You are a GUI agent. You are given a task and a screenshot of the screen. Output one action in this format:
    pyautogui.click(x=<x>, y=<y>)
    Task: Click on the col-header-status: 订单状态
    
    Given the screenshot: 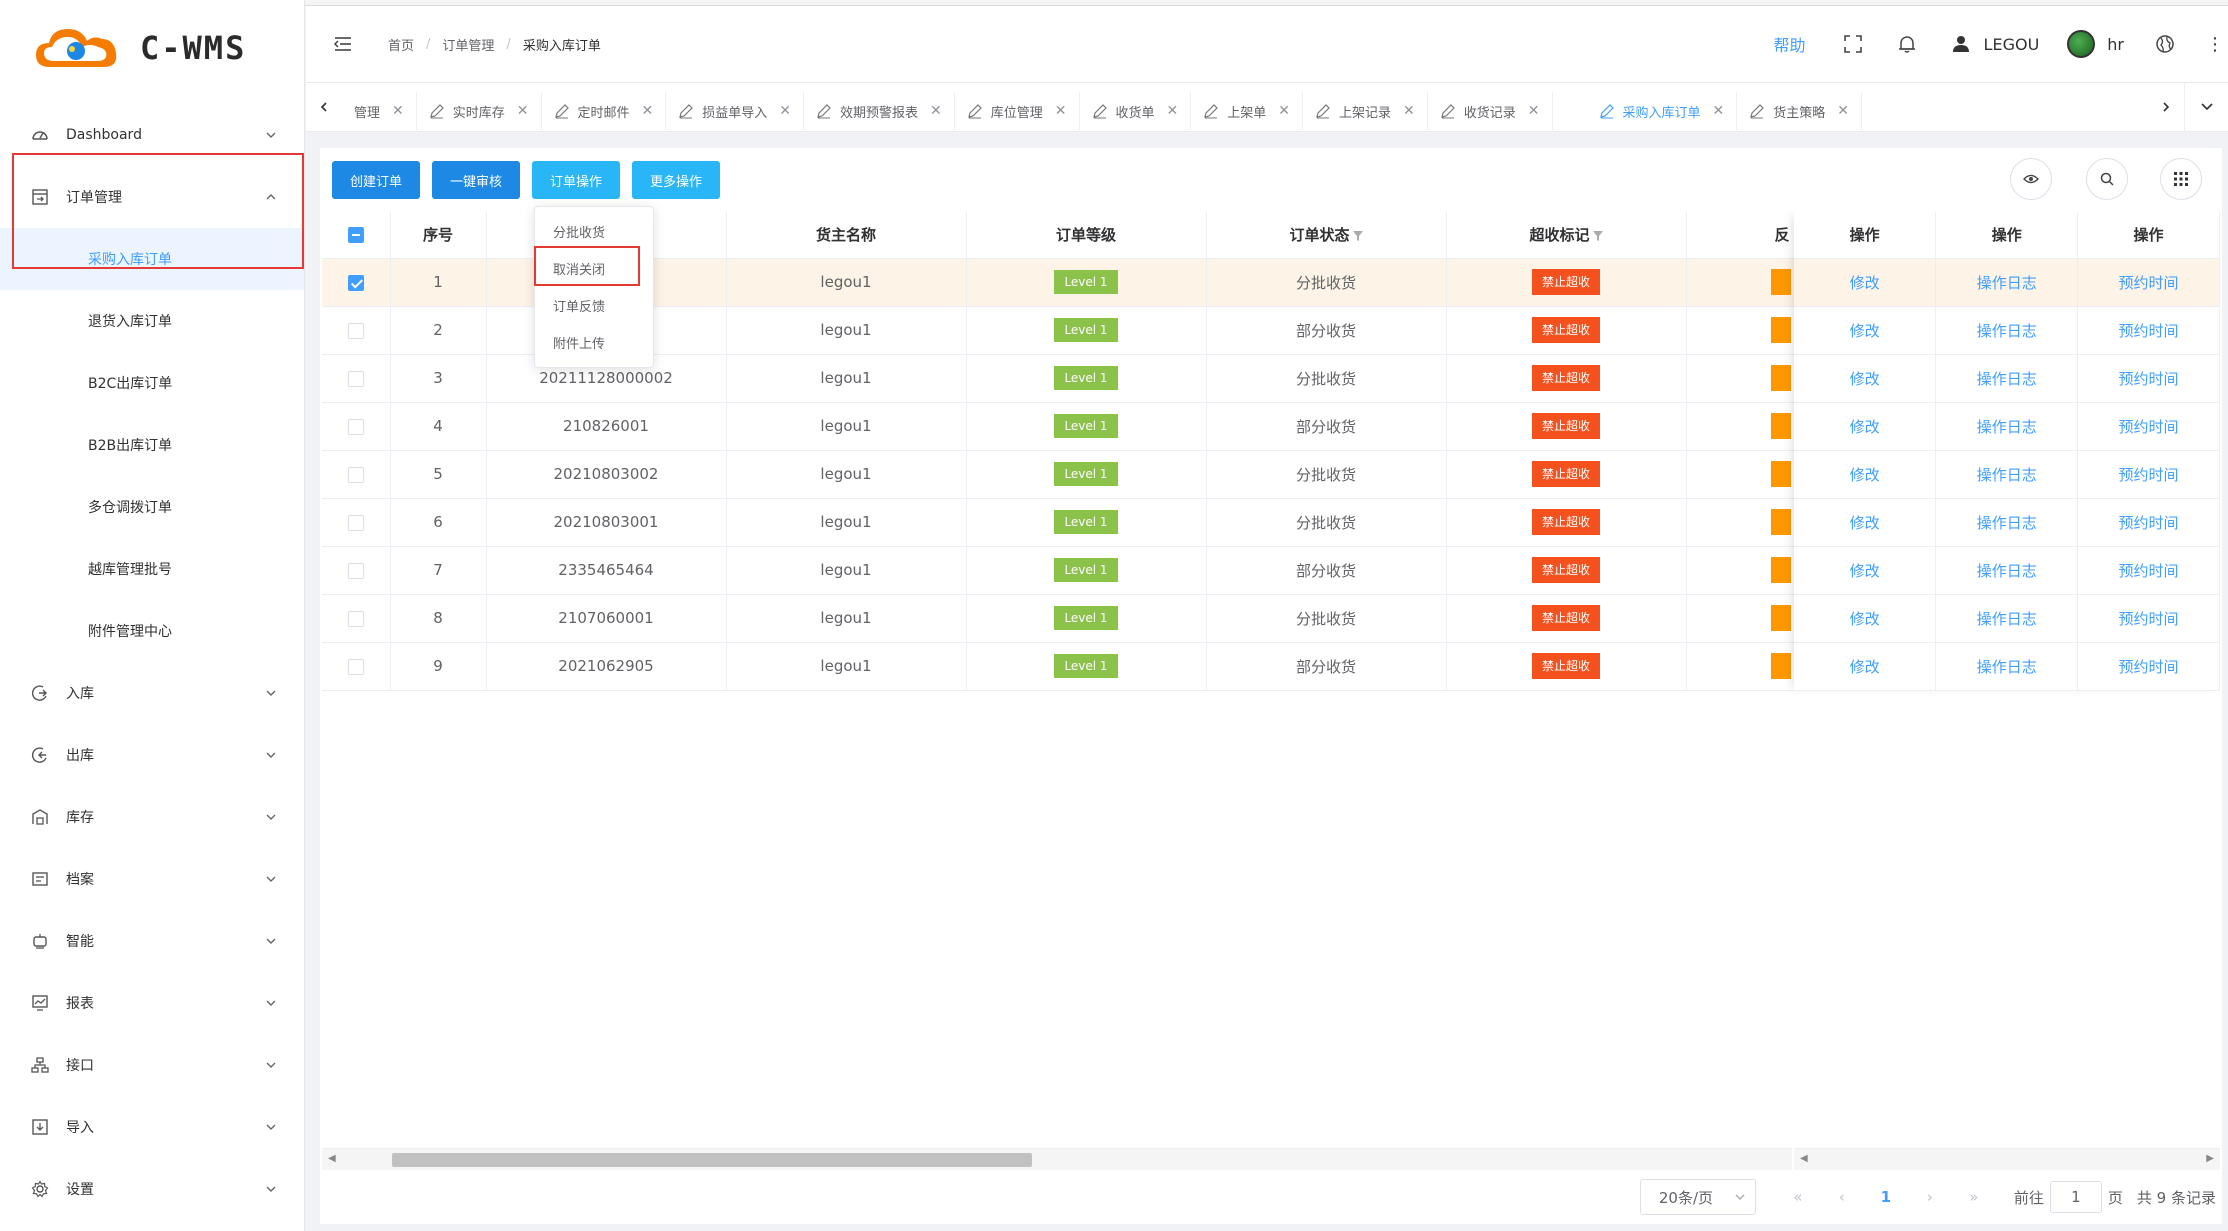 What is the action you would take?
    pyautogui.click(x=1326, y=235)
    